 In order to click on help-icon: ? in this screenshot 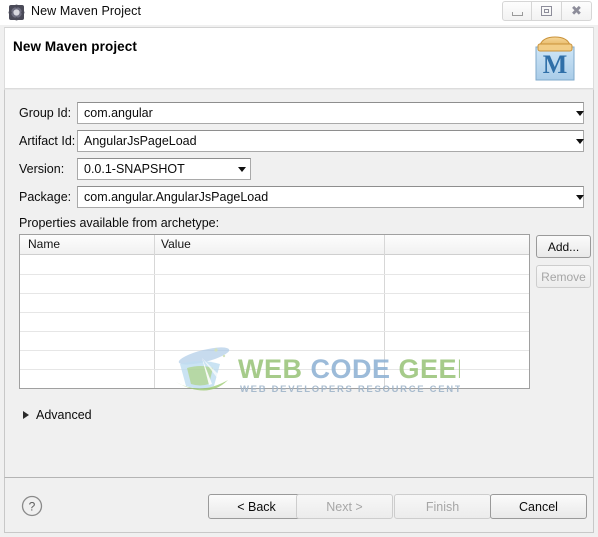, I will do `click(32, 506)`.